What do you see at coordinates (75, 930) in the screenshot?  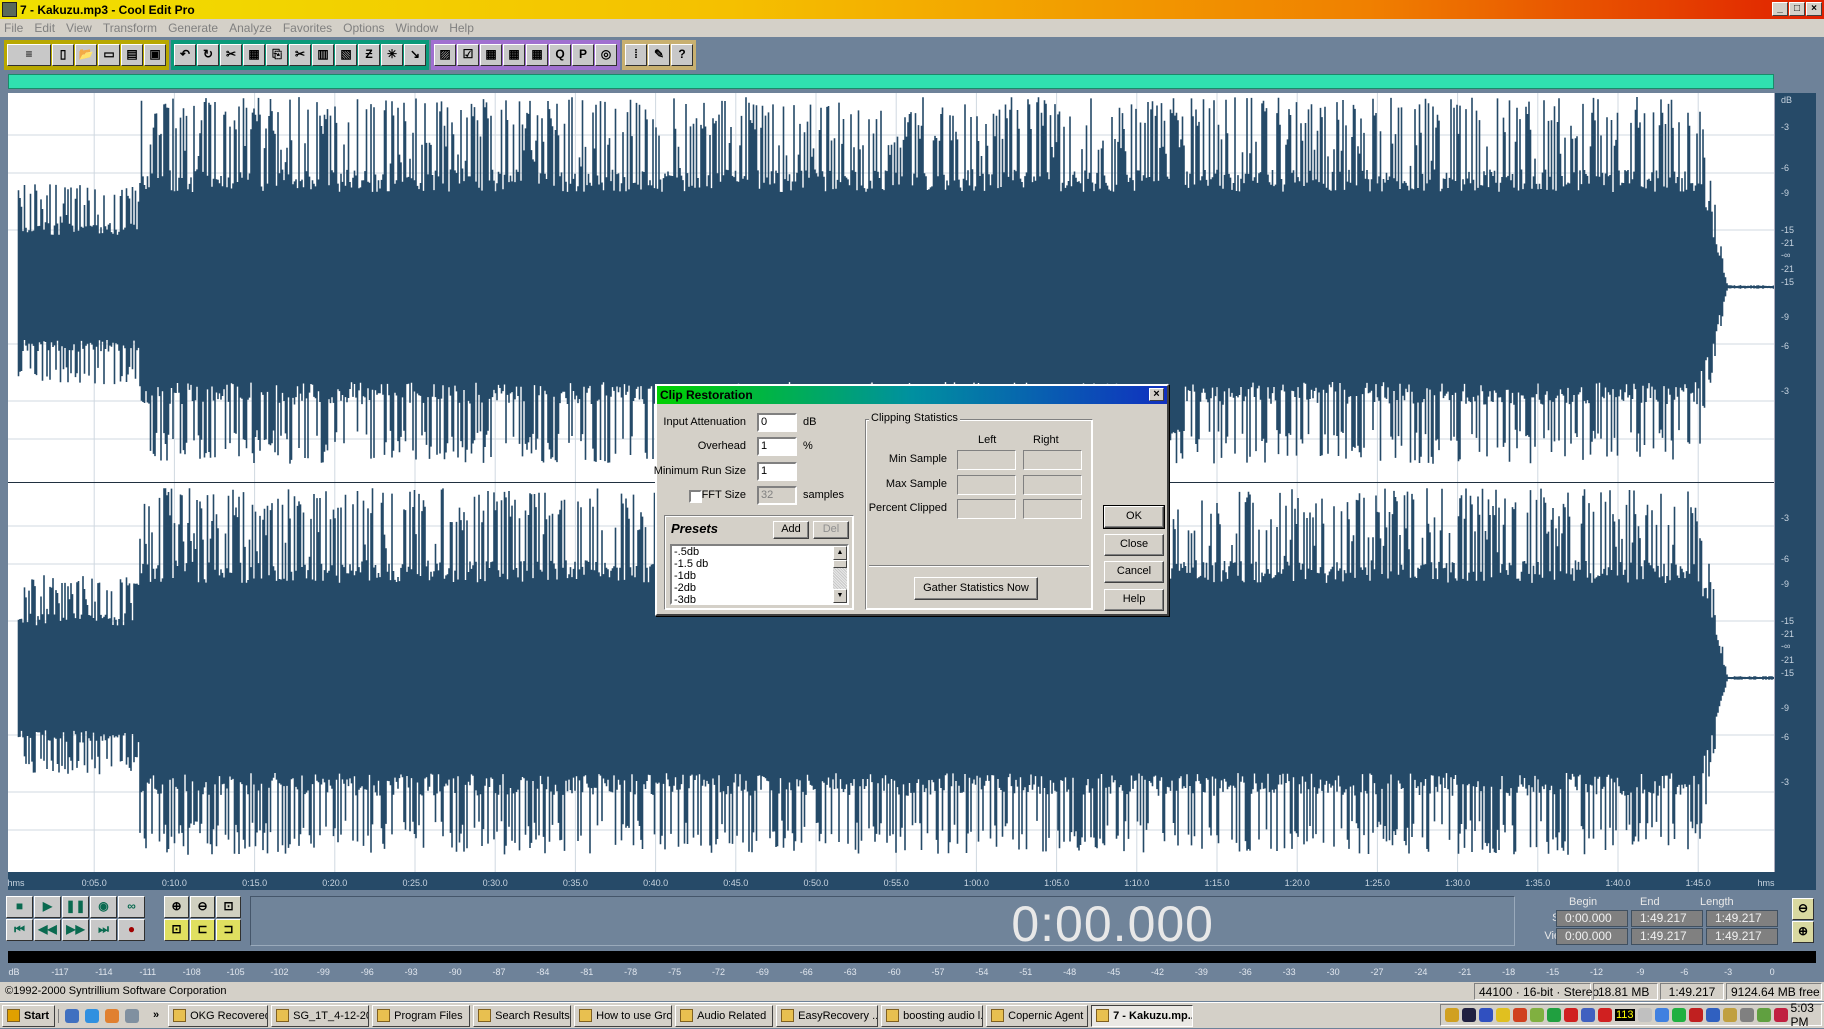 I see `fast-forward-button: ▶▶` at bounding box center [75, 930].